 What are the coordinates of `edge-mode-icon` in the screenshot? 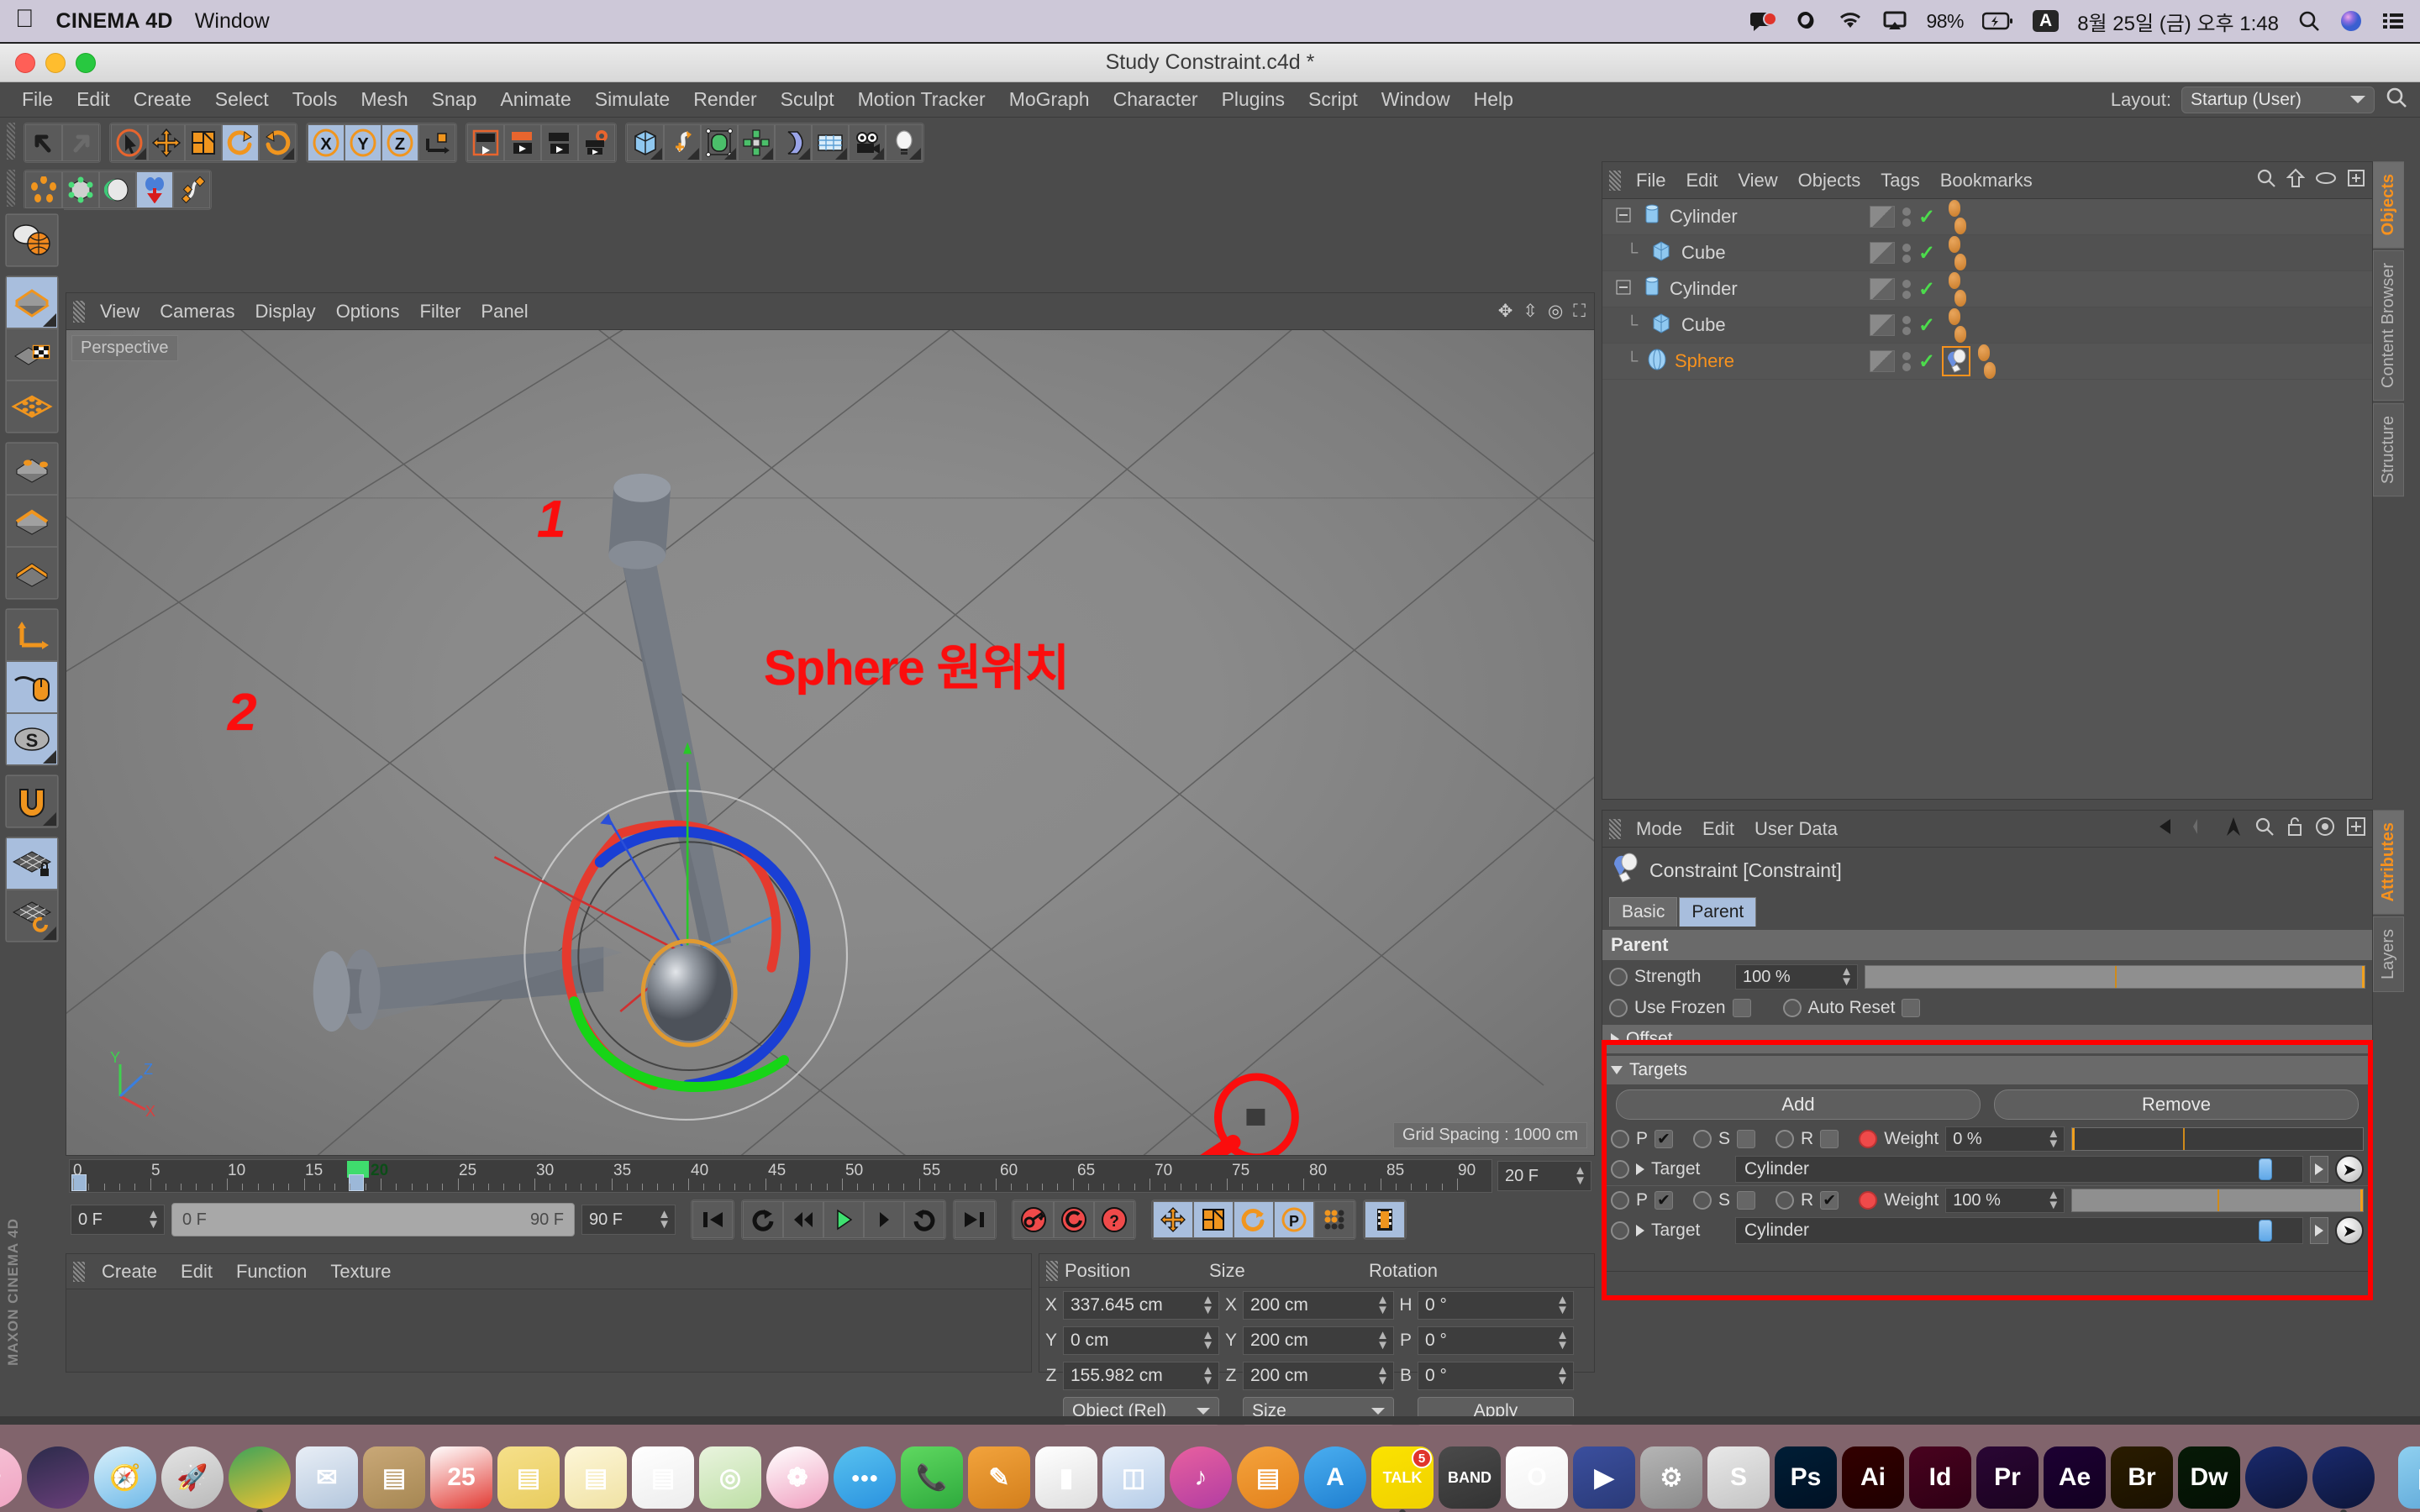 It's located at (80, 189).